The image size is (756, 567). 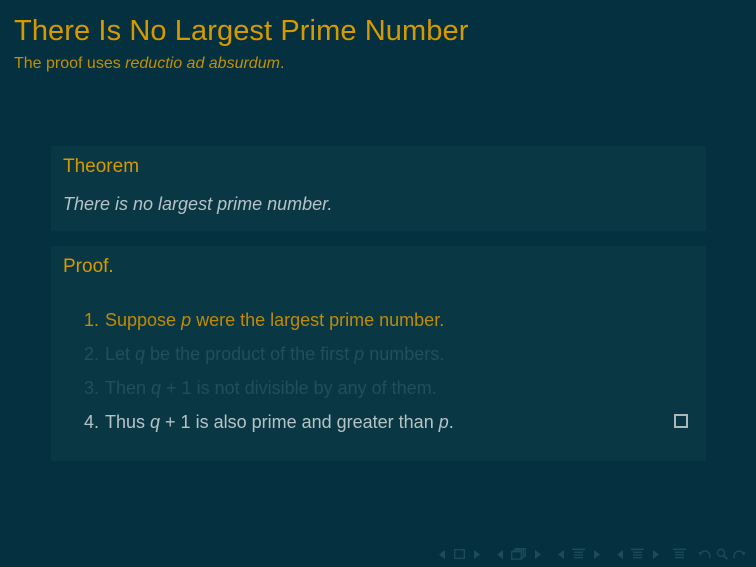 I want to click on list-item-label: Suppose p were the largest prime number., so click(x=275, y=320).